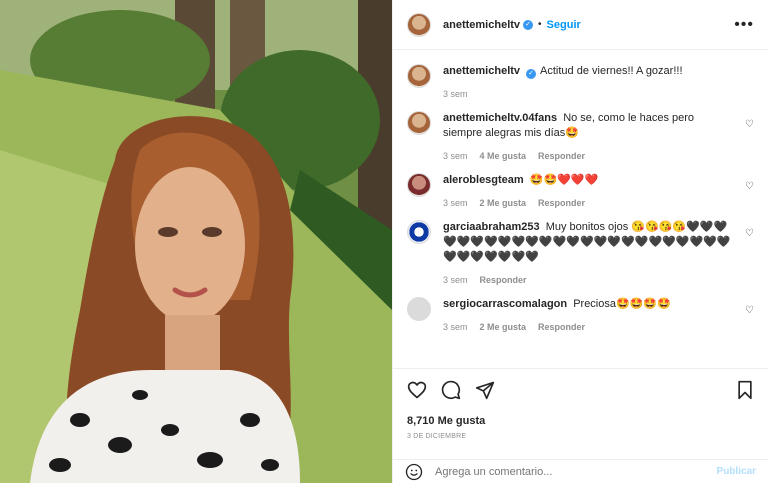 The height and width of the screenshot is (483, 768). Describe the element at coordinates (503, 156) in the screenshot. I see `comment-likes: 4 Me gusta` at that location.